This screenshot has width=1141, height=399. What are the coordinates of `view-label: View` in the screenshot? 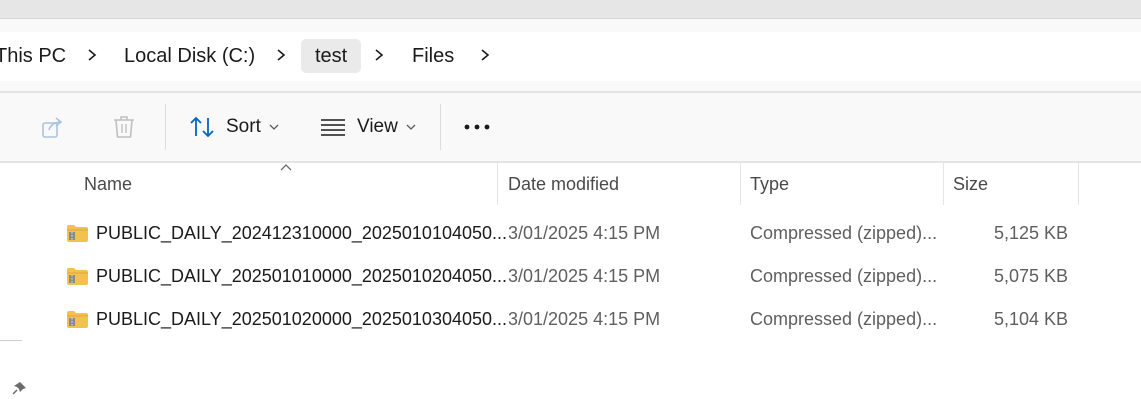 It's located at (377, 126).